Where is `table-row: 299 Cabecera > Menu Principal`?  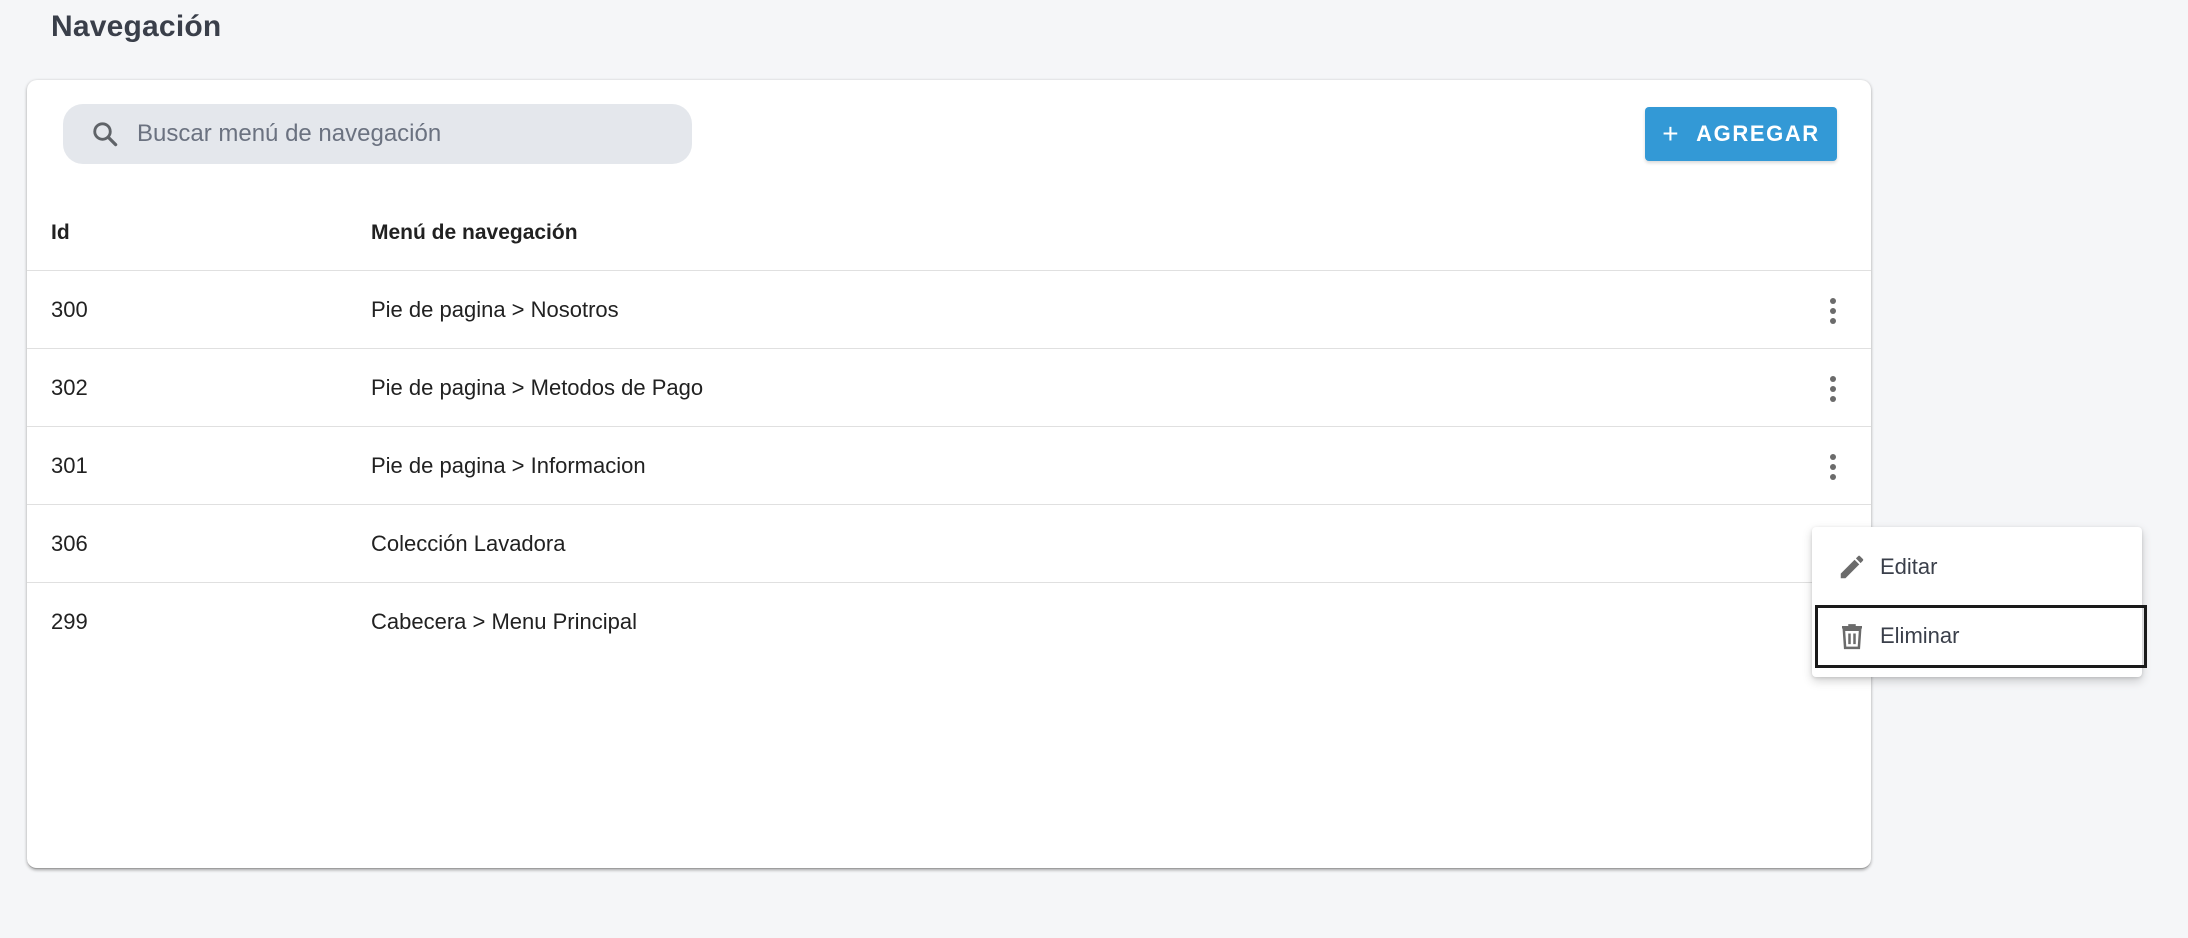
table-row: 299 Cabecera > Menu Principal is located at coordinates (949, 621).